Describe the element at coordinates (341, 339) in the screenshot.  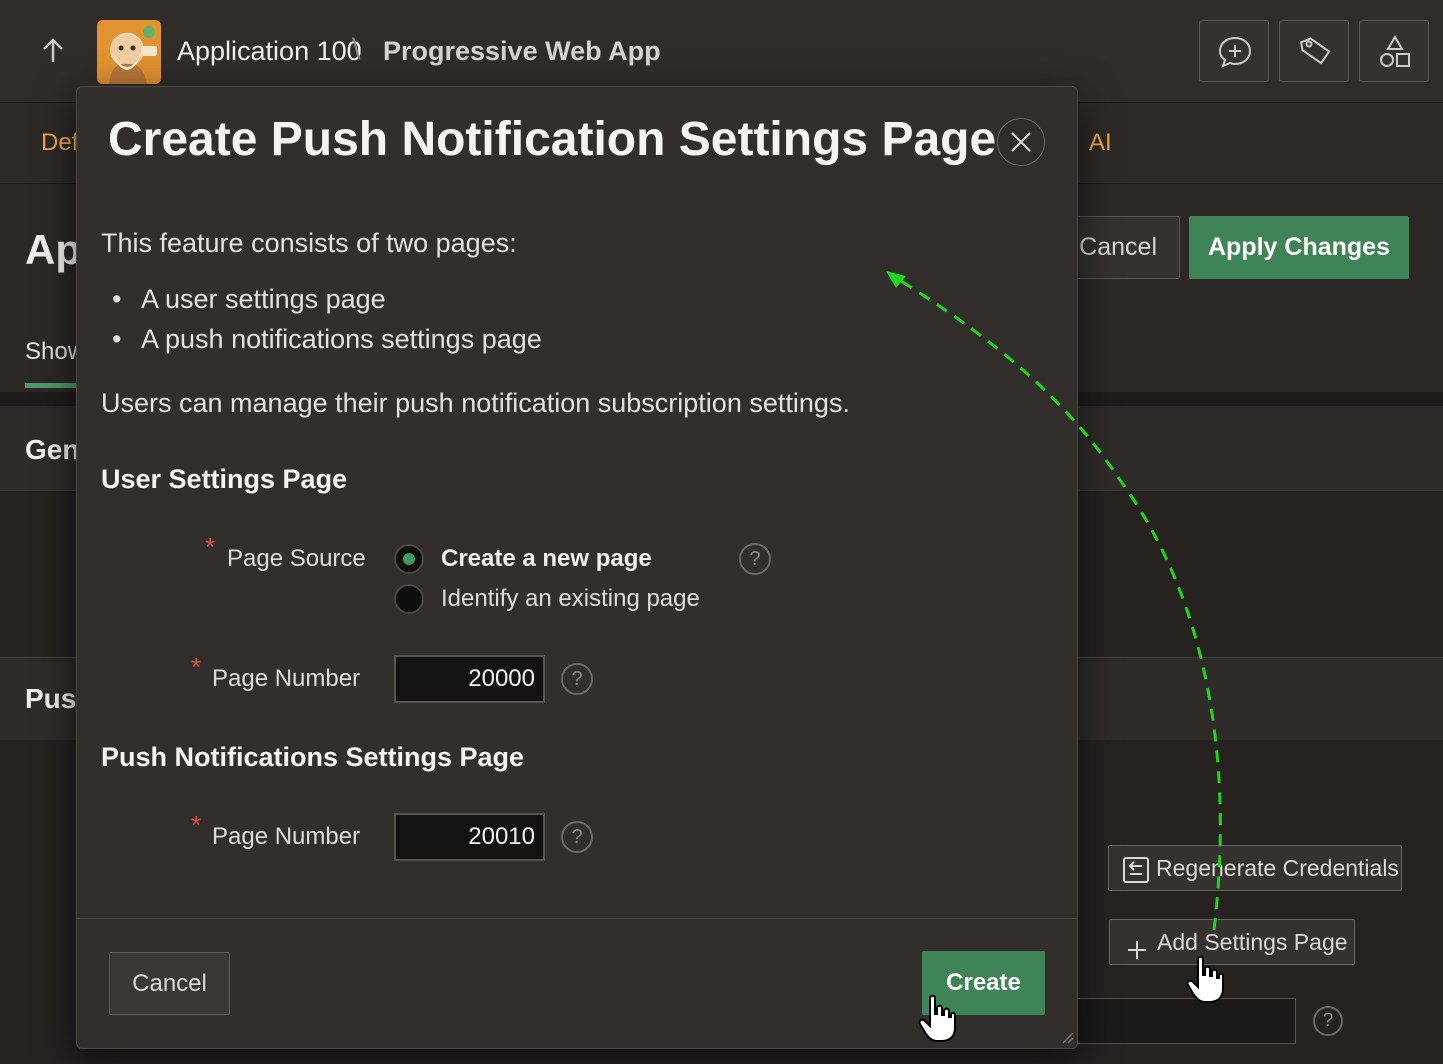
I see `list-item-text: A push notifications settings page` at that location.